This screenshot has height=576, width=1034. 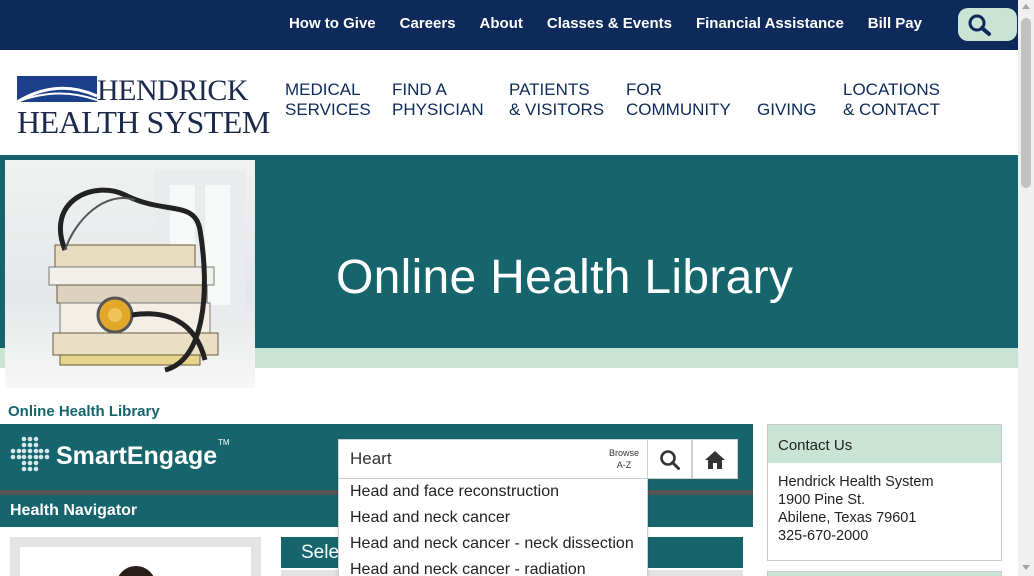 I want to click on library-search-box: Browse A-Z, so click(x=493, y=459).